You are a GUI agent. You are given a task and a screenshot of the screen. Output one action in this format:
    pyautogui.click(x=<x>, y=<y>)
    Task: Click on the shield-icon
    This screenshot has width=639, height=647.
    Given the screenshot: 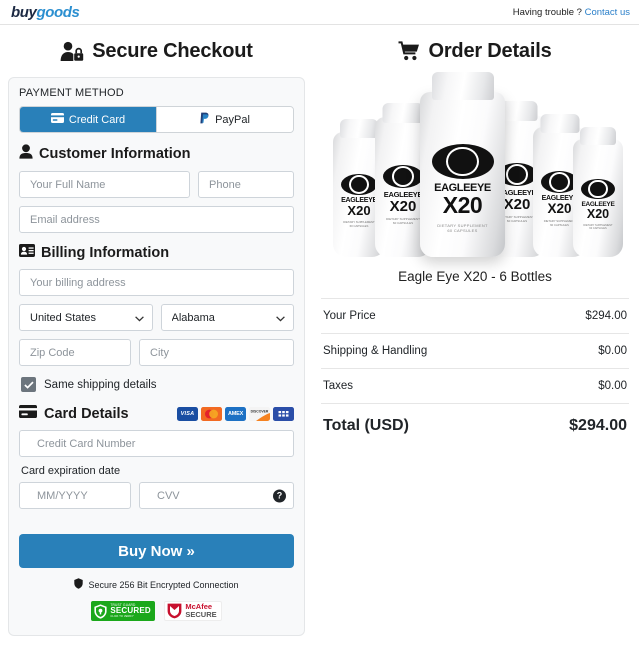 What is the action you would take?
    pyautogui.click(x=79, y=584)
    